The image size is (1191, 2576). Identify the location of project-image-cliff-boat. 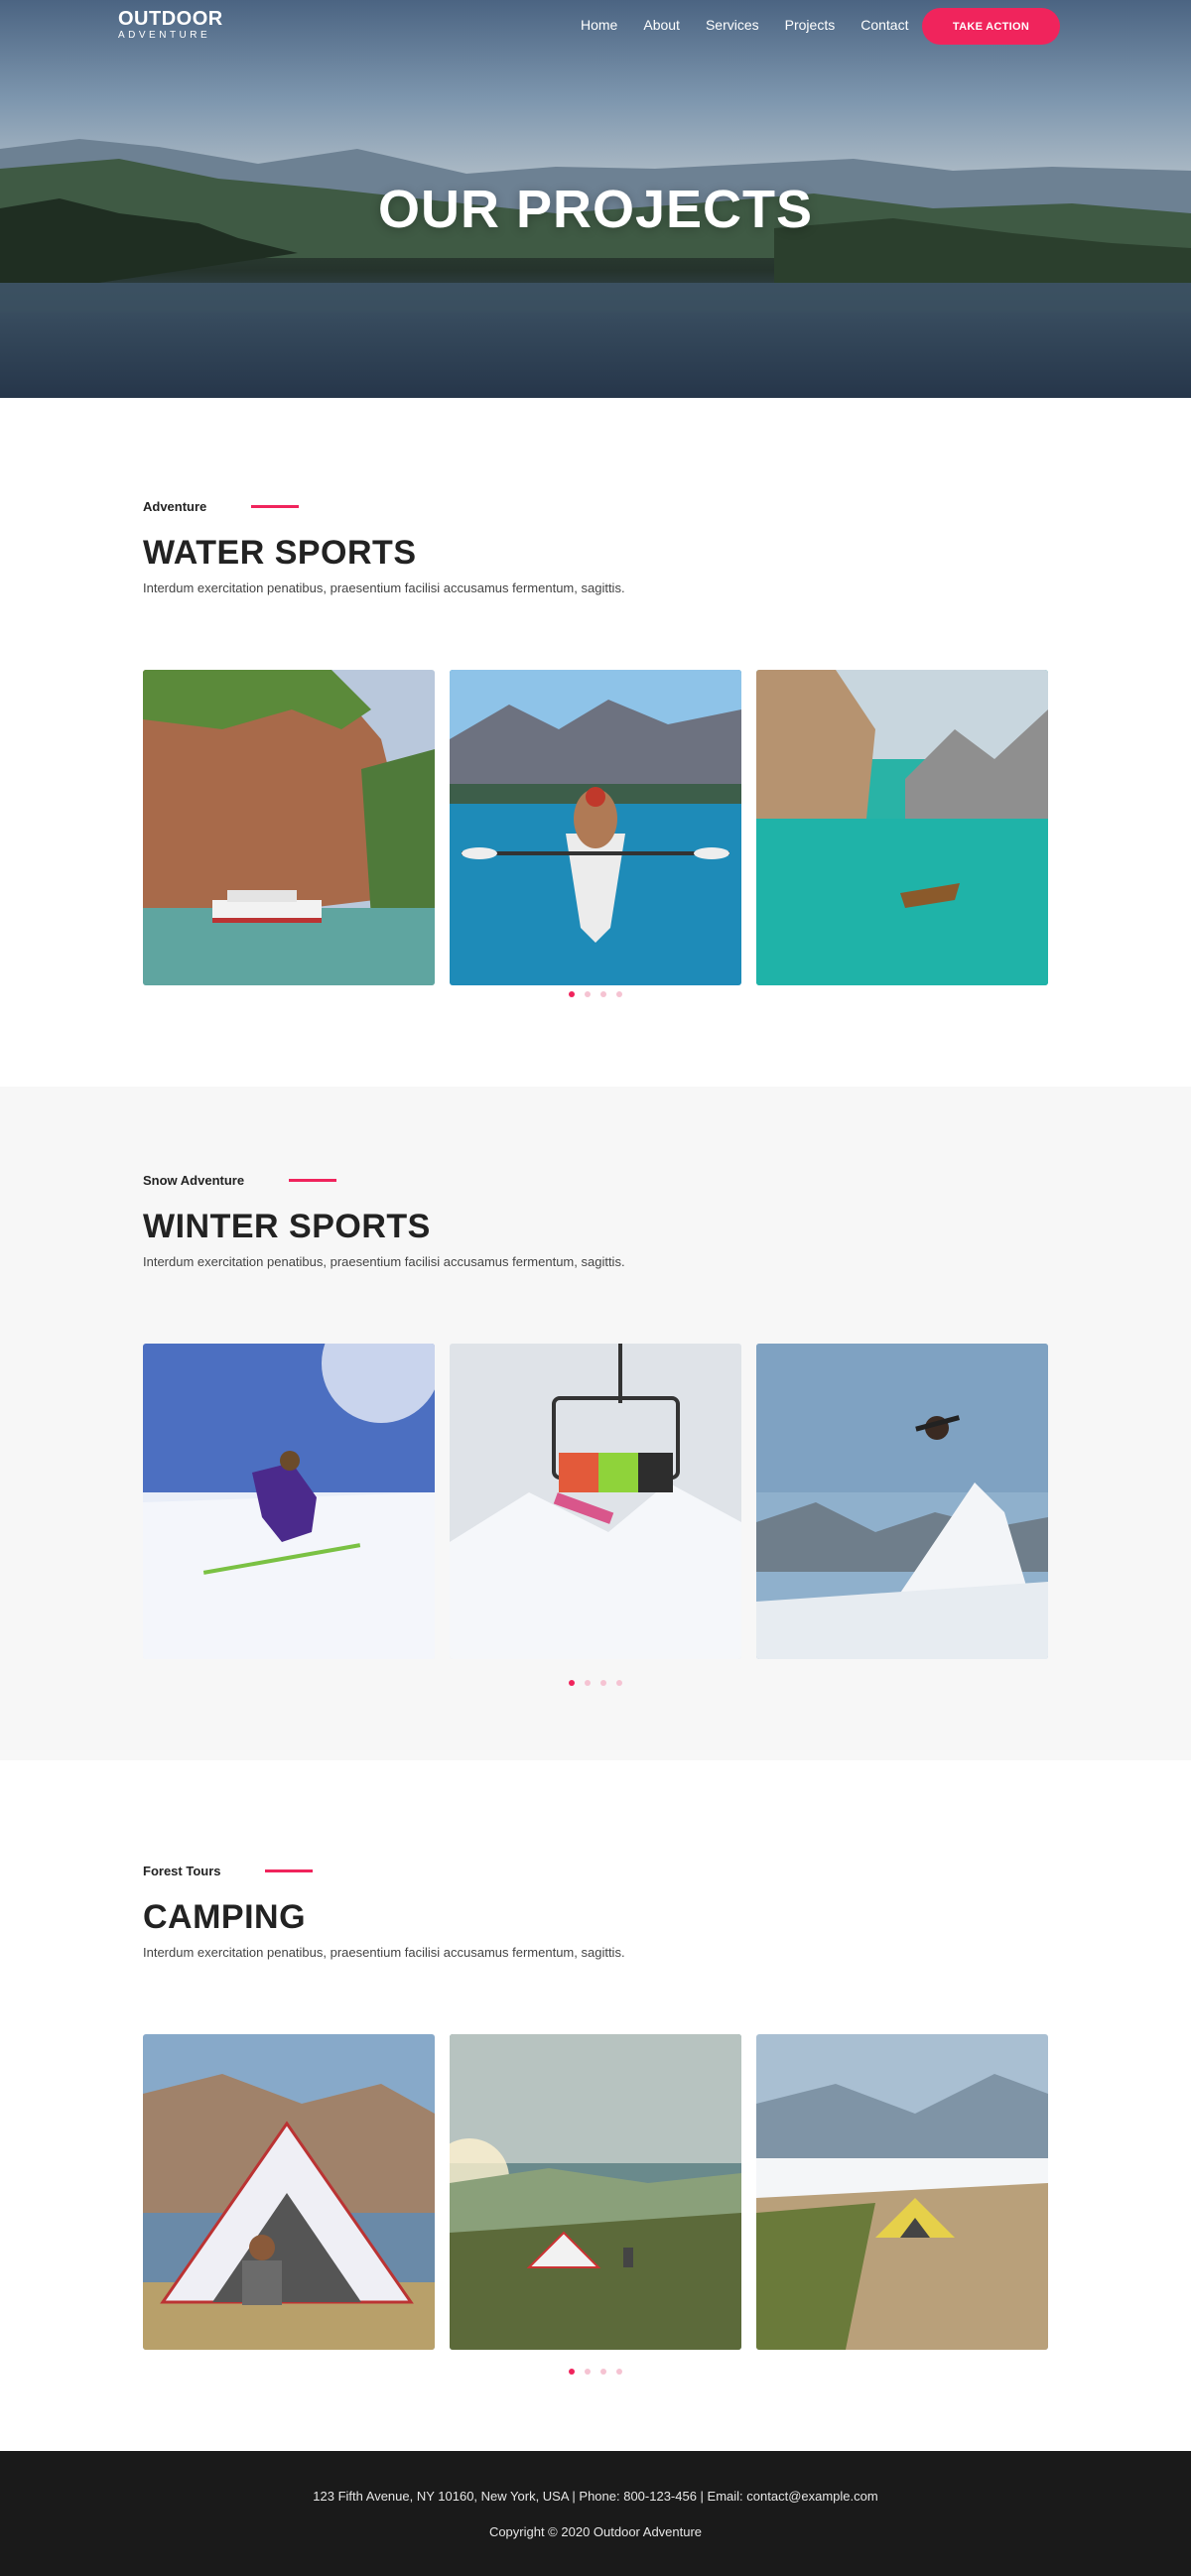
(289, 828).